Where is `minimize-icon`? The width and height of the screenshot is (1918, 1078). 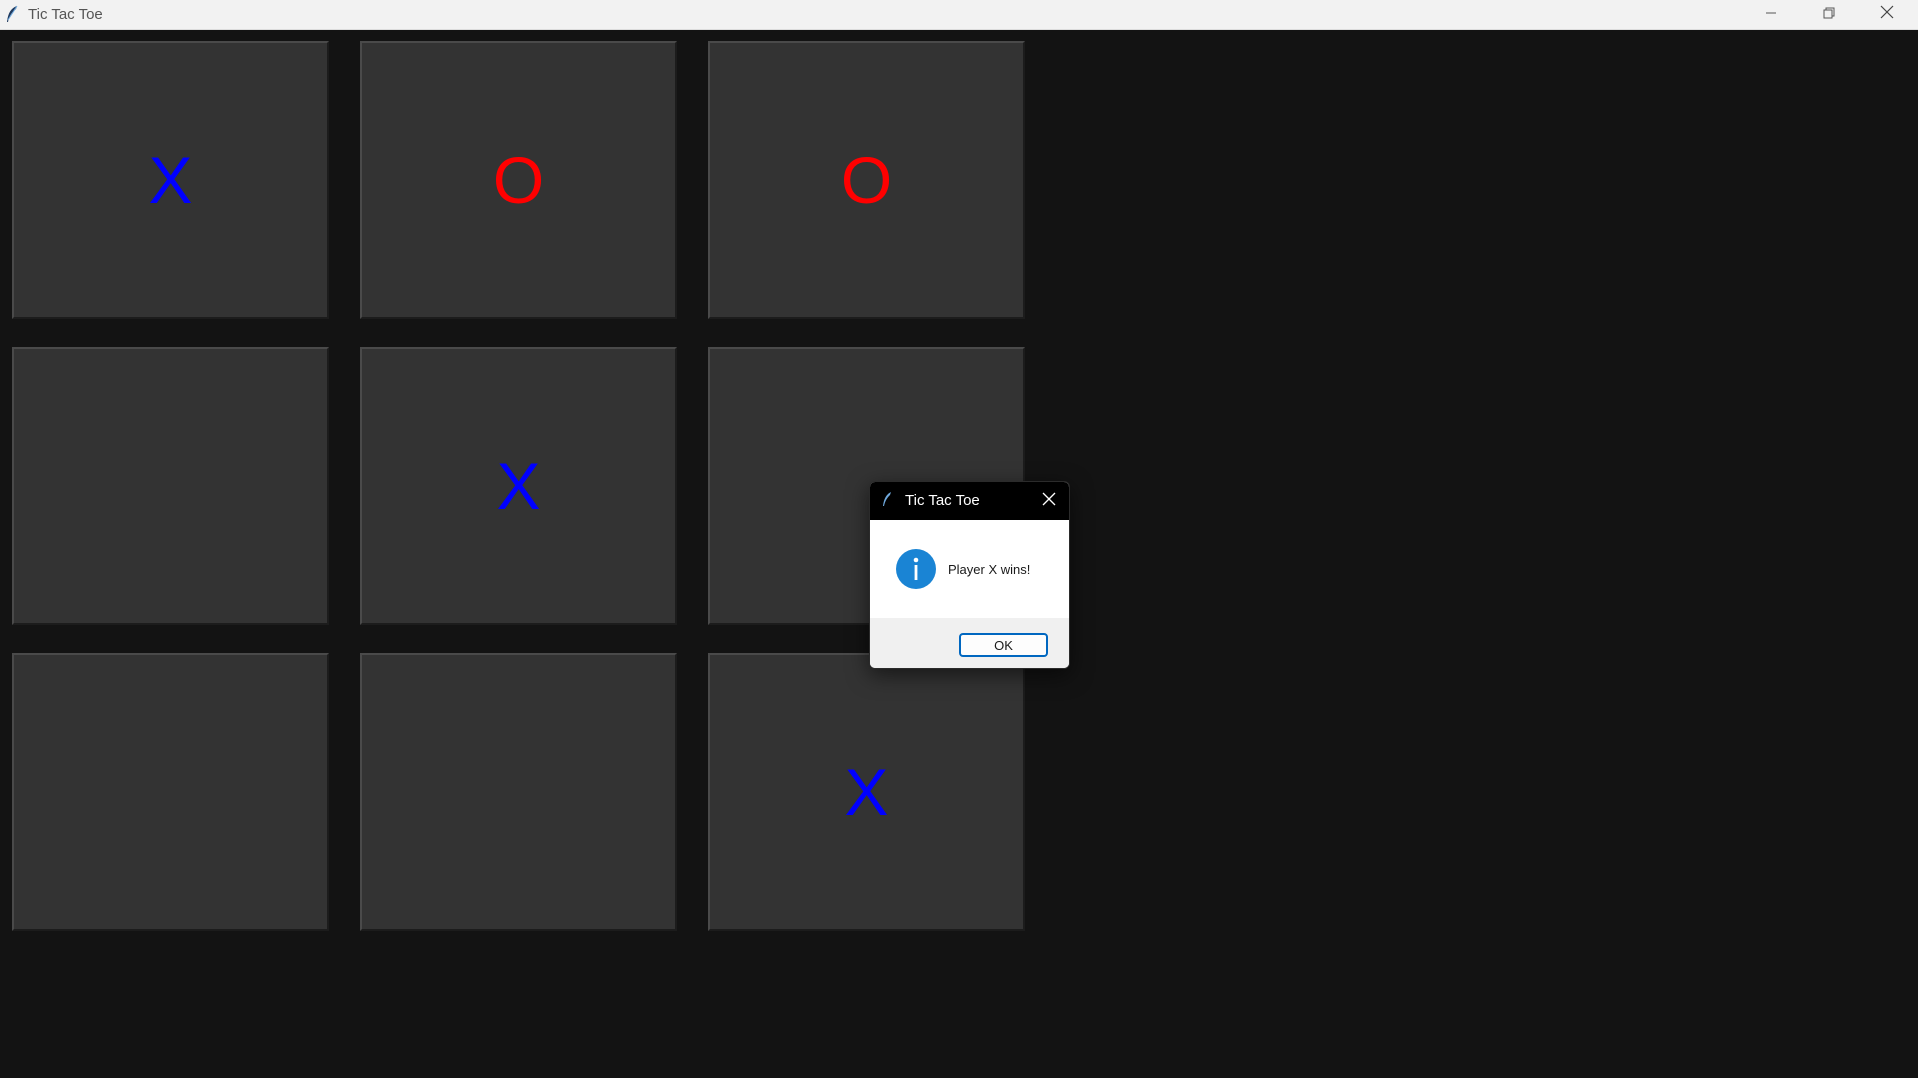 minimize-icon is located at coordinates (1771, 15).